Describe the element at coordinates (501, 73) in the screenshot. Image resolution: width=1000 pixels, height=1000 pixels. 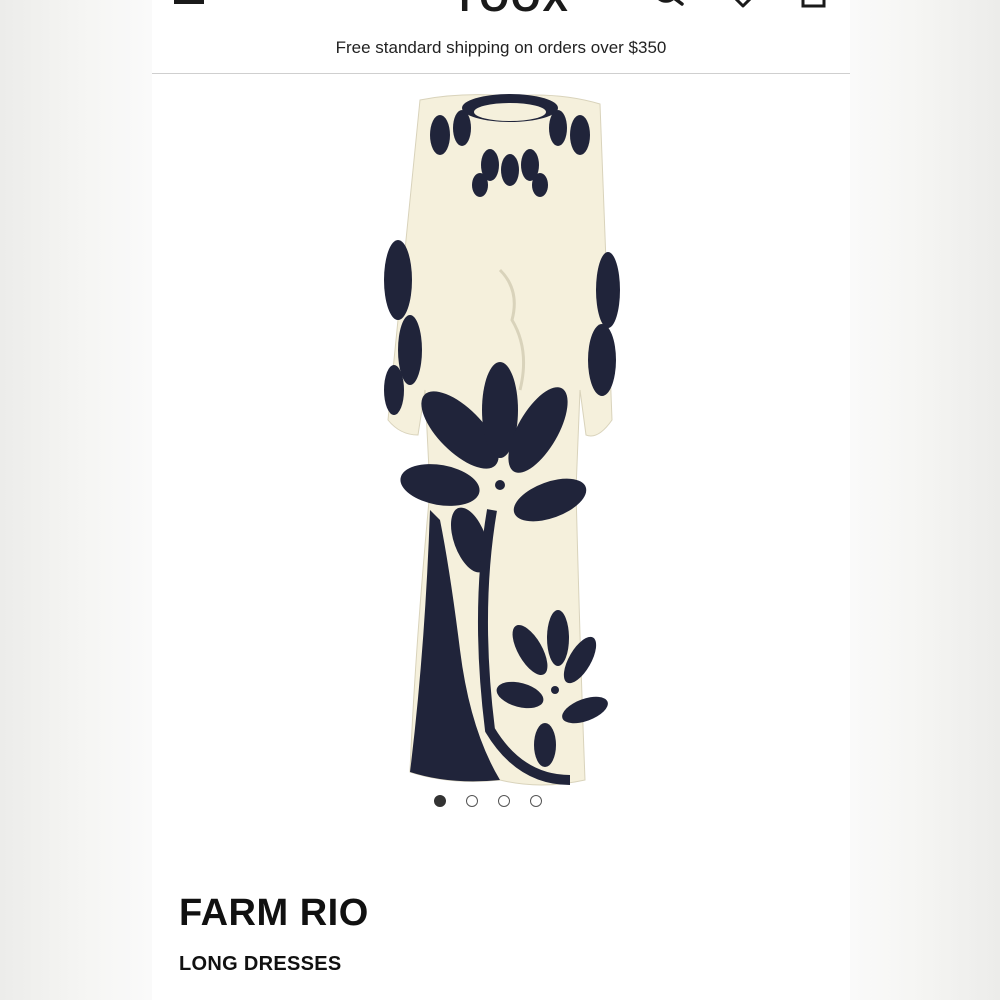
I see `header-divider` at that location.